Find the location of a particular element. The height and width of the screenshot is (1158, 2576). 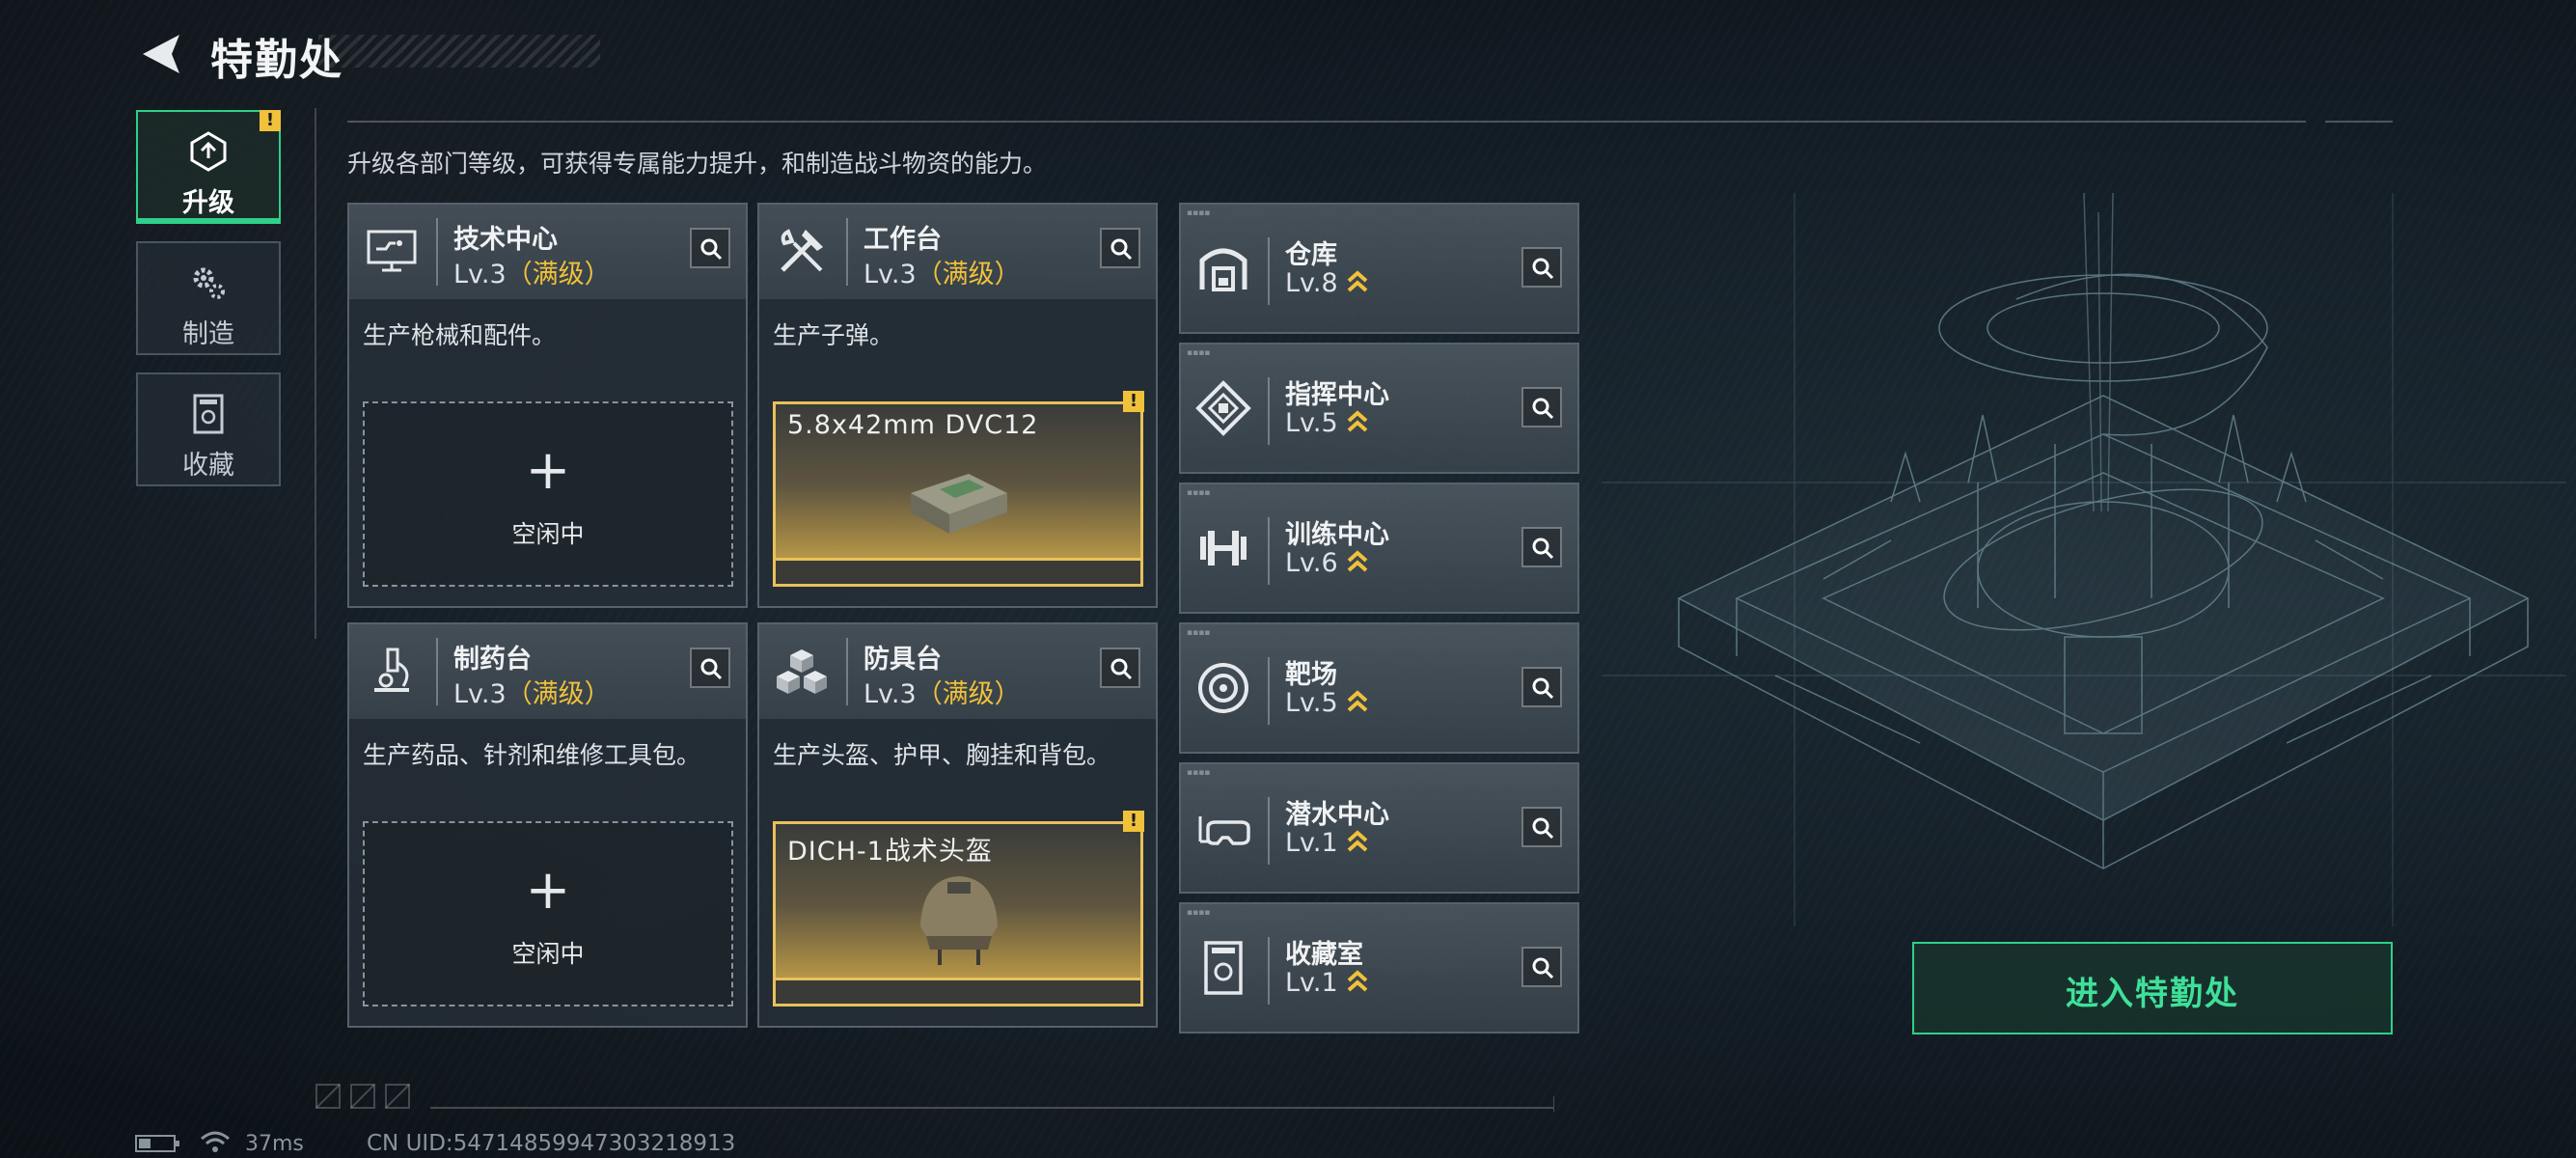

card-header: 制药台 Lv.3（满级） is located at coordinates (548, 671).